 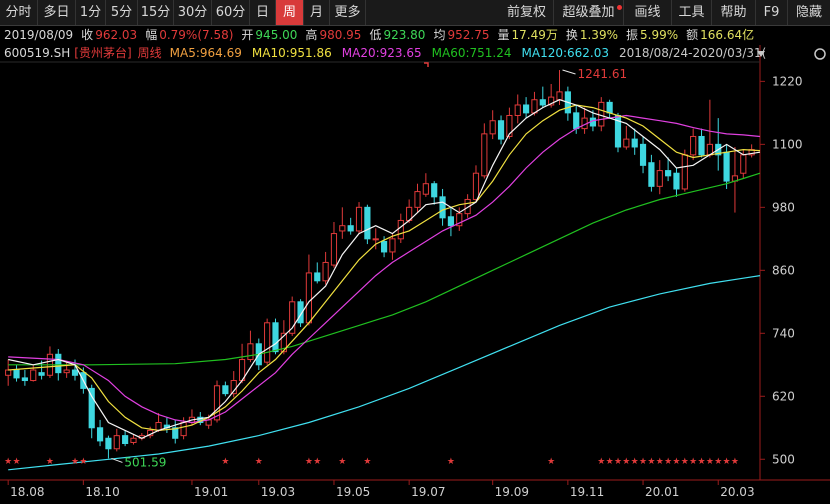 I want to click on y-tick-label: 620, so click(x=783, y=396).